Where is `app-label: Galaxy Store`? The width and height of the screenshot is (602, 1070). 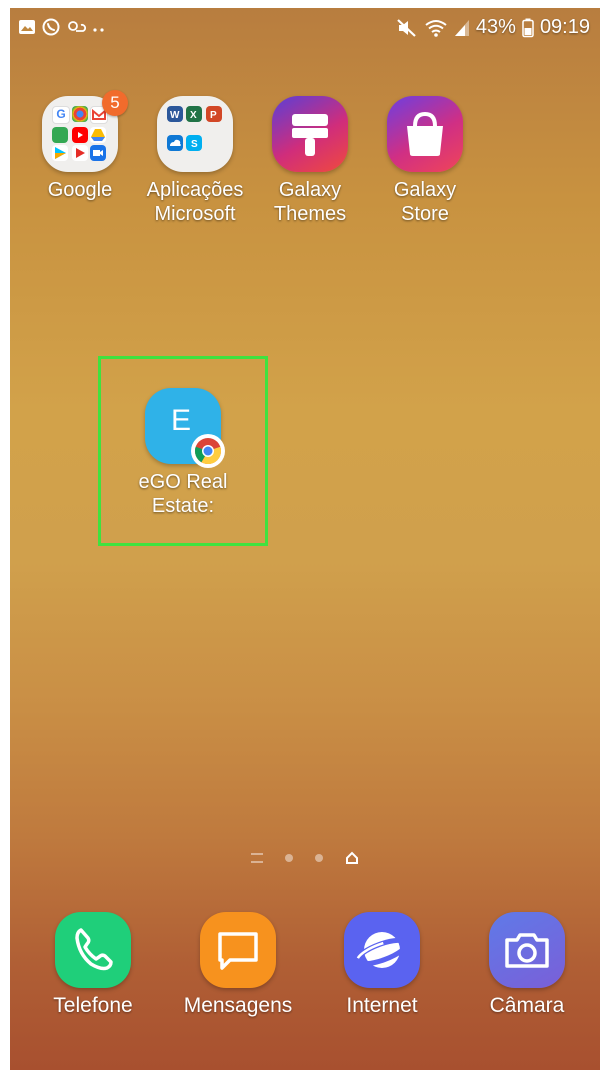 app-label: Galaxy Store is located at coordinates (425, 202).